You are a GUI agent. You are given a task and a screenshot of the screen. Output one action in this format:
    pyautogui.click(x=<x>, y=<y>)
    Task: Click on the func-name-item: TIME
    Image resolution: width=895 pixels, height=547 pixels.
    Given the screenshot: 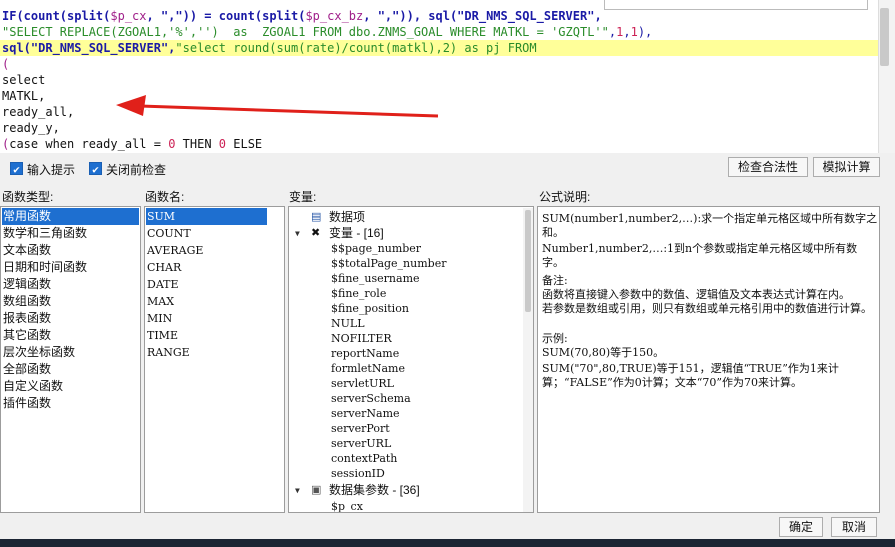 What is the action you would take?
    pyautogui.click(x=162, y=335)
    